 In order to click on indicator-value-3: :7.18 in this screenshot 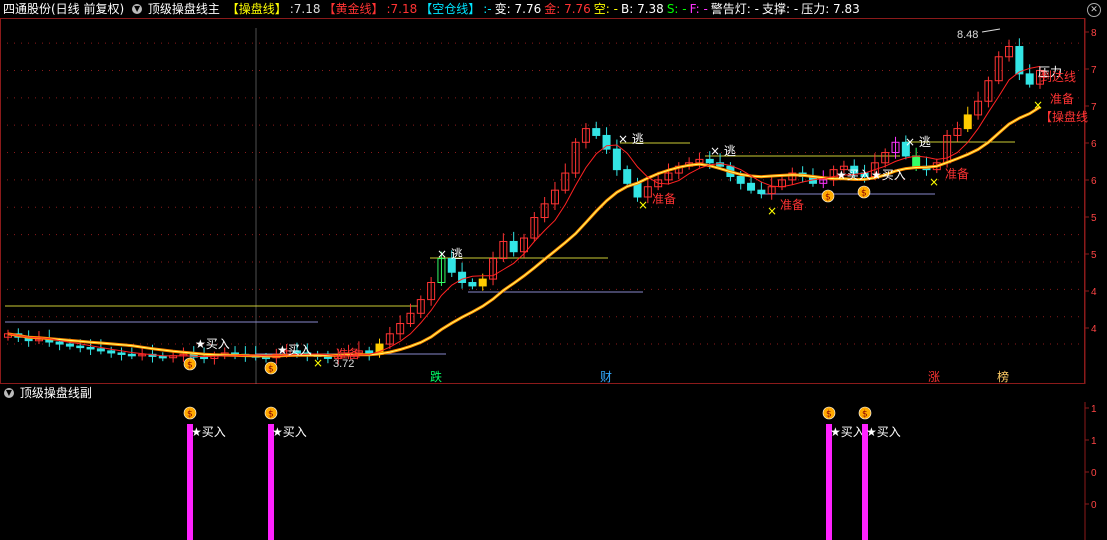, I will do `click(402, 9)`.